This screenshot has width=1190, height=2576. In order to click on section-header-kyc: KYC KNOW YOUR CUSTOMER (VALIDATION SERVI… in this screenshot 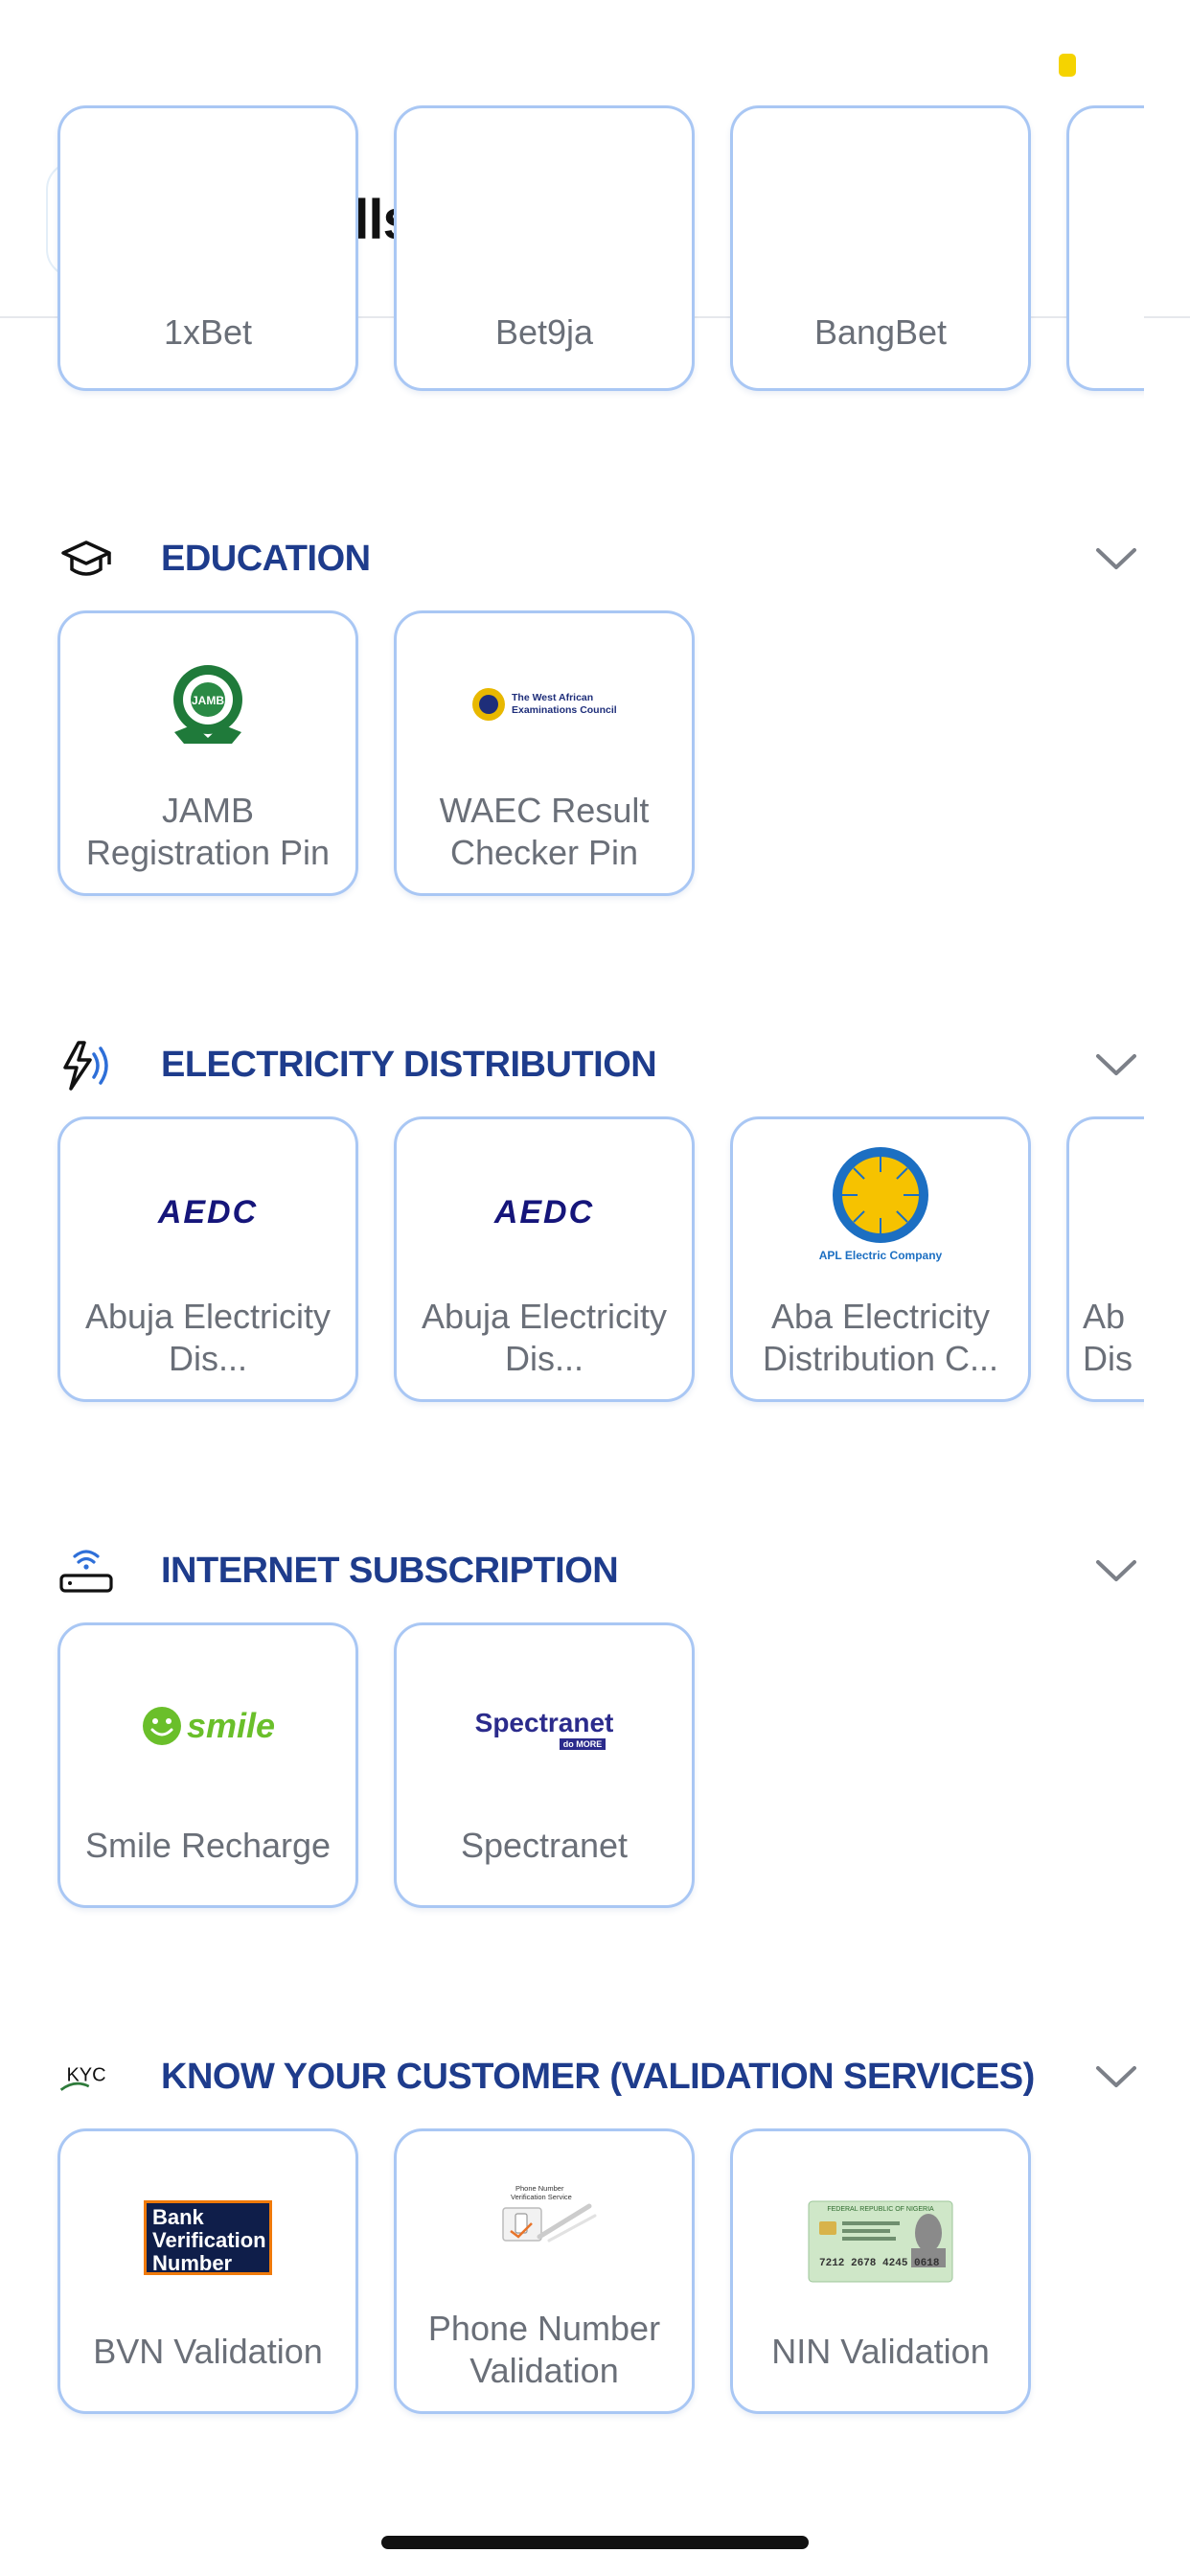, I will do `click(599, 2077)`.